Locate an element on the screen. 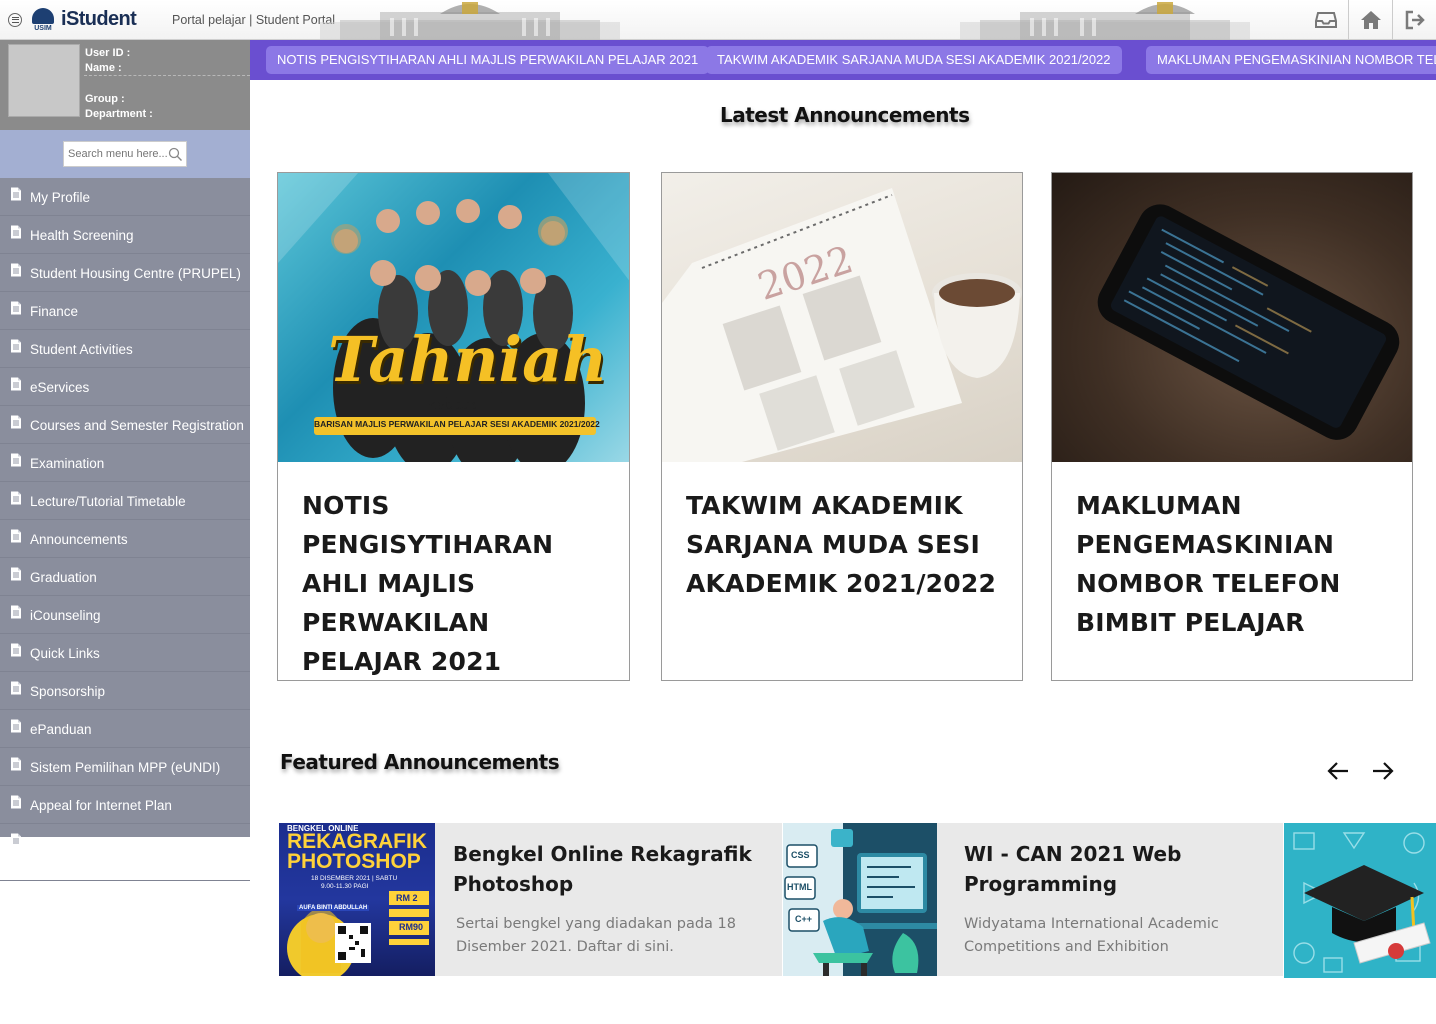  poster-price: RM 2 is located at coordinates (407, 898).